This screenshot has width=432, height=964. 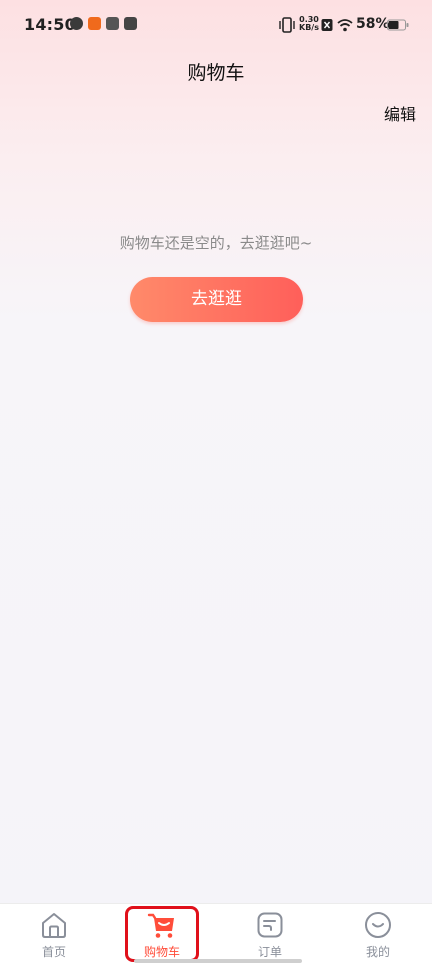 I want to click on message-notification-icon, so click(x=112, y=23).